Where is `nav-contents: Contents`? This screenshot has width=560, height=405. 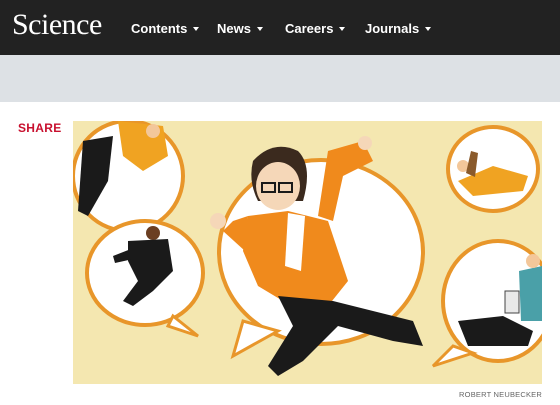
nav-contents: Contents is located at coordinates (165, 29).